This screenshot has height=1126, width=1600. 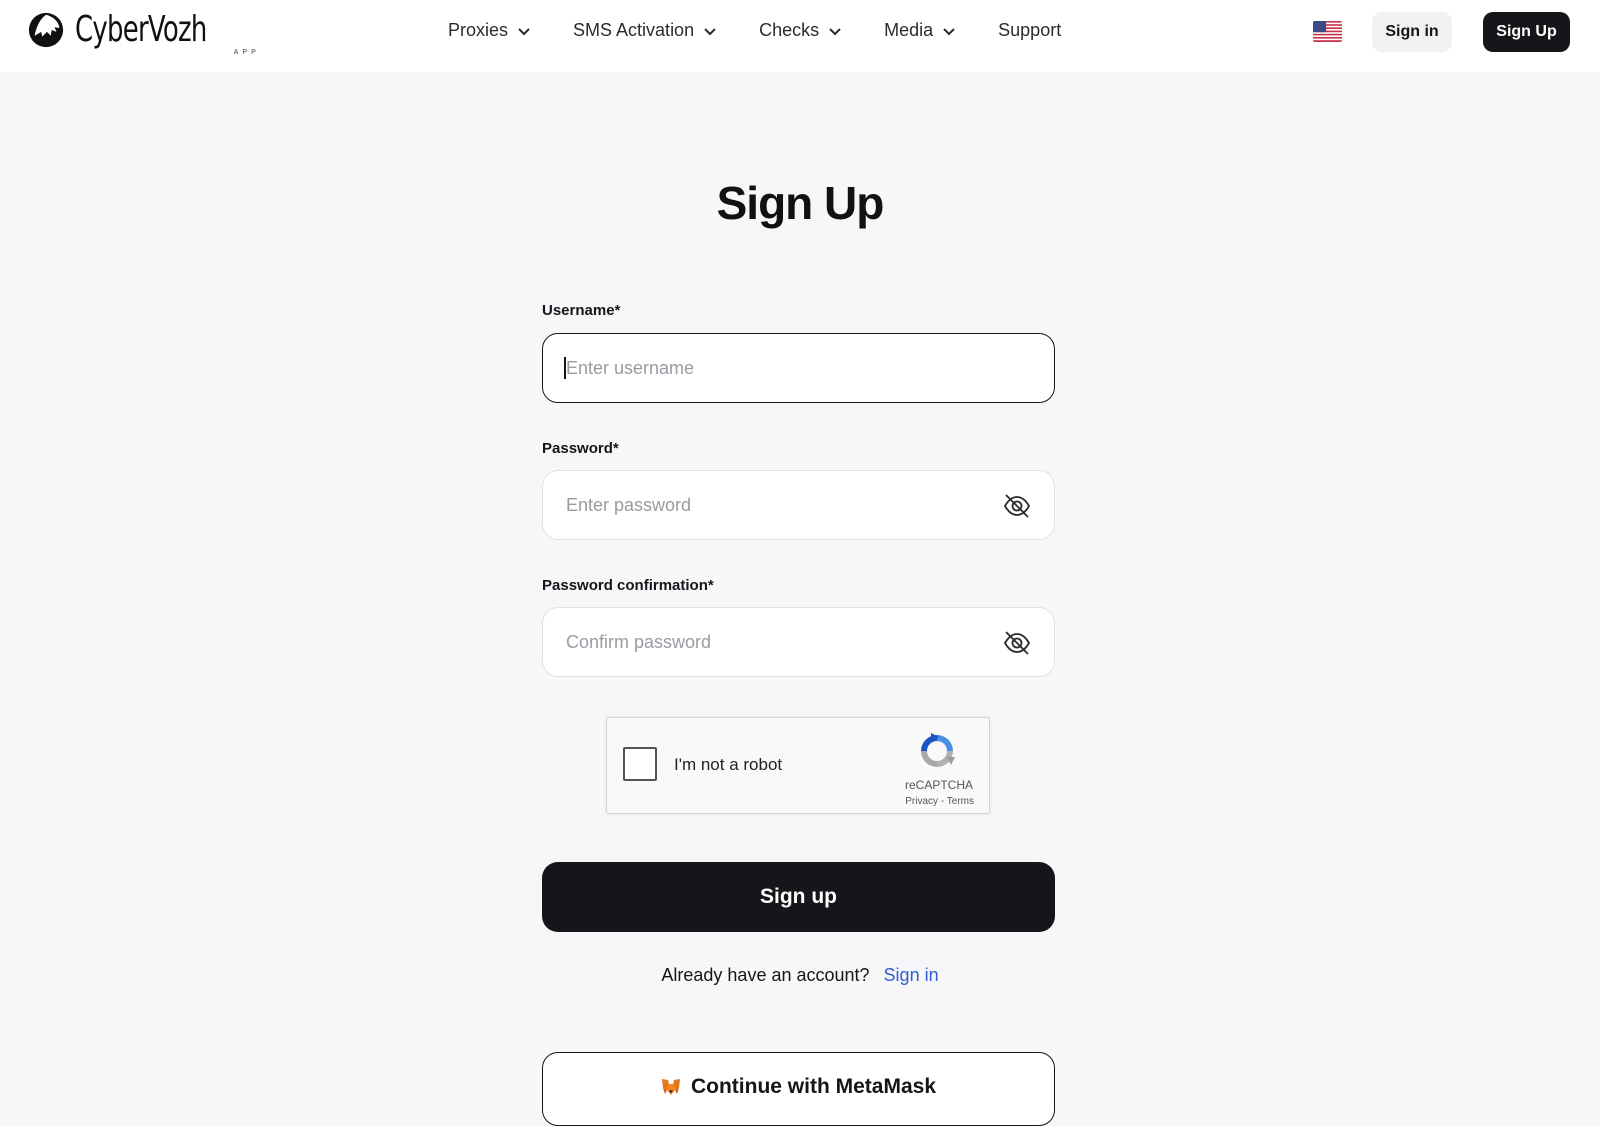 I want to click on brand-logo: CyberVozh APP, so click(x=142, y=32).